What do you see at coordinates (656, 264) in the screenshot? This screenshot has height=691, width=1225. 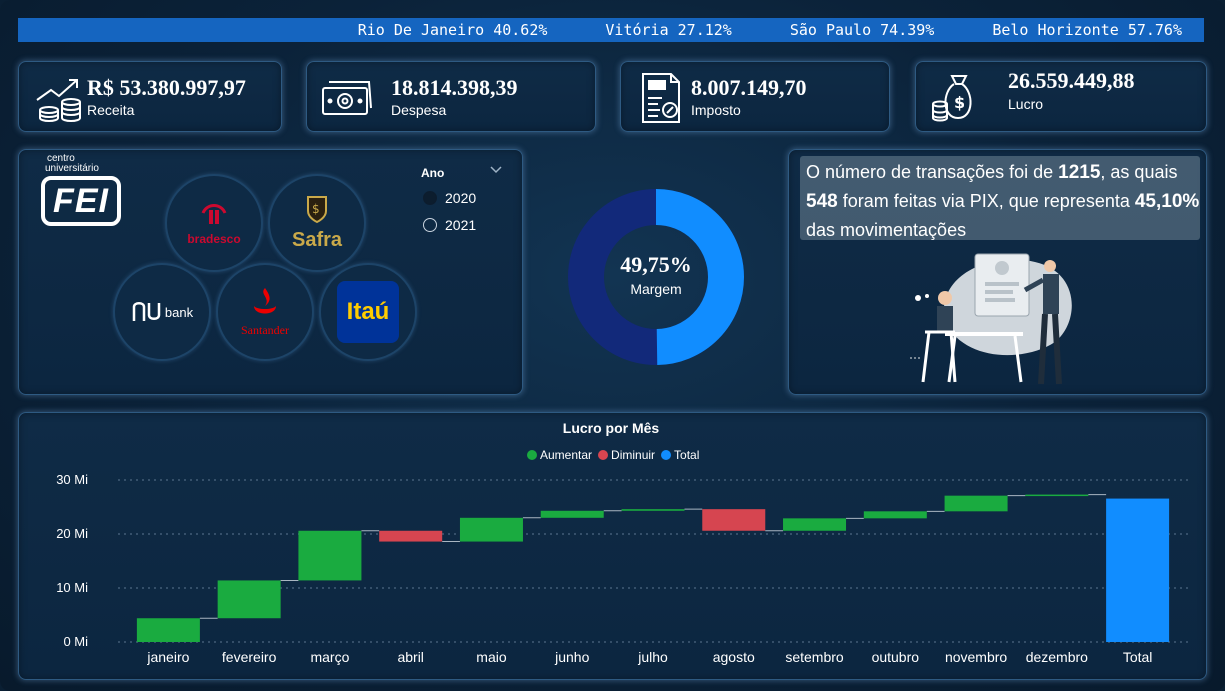 I see `margin-value: 49,75%` at bounding box center [656, 264].